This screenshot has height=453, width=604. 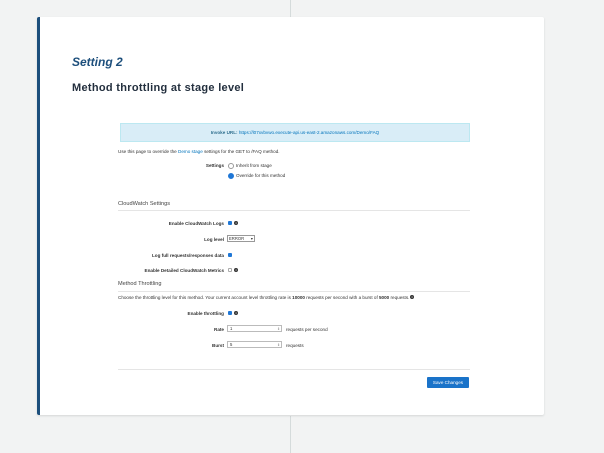 I want to click on log-full-label: Log full requests/responses data, so click(x=188, y=255).